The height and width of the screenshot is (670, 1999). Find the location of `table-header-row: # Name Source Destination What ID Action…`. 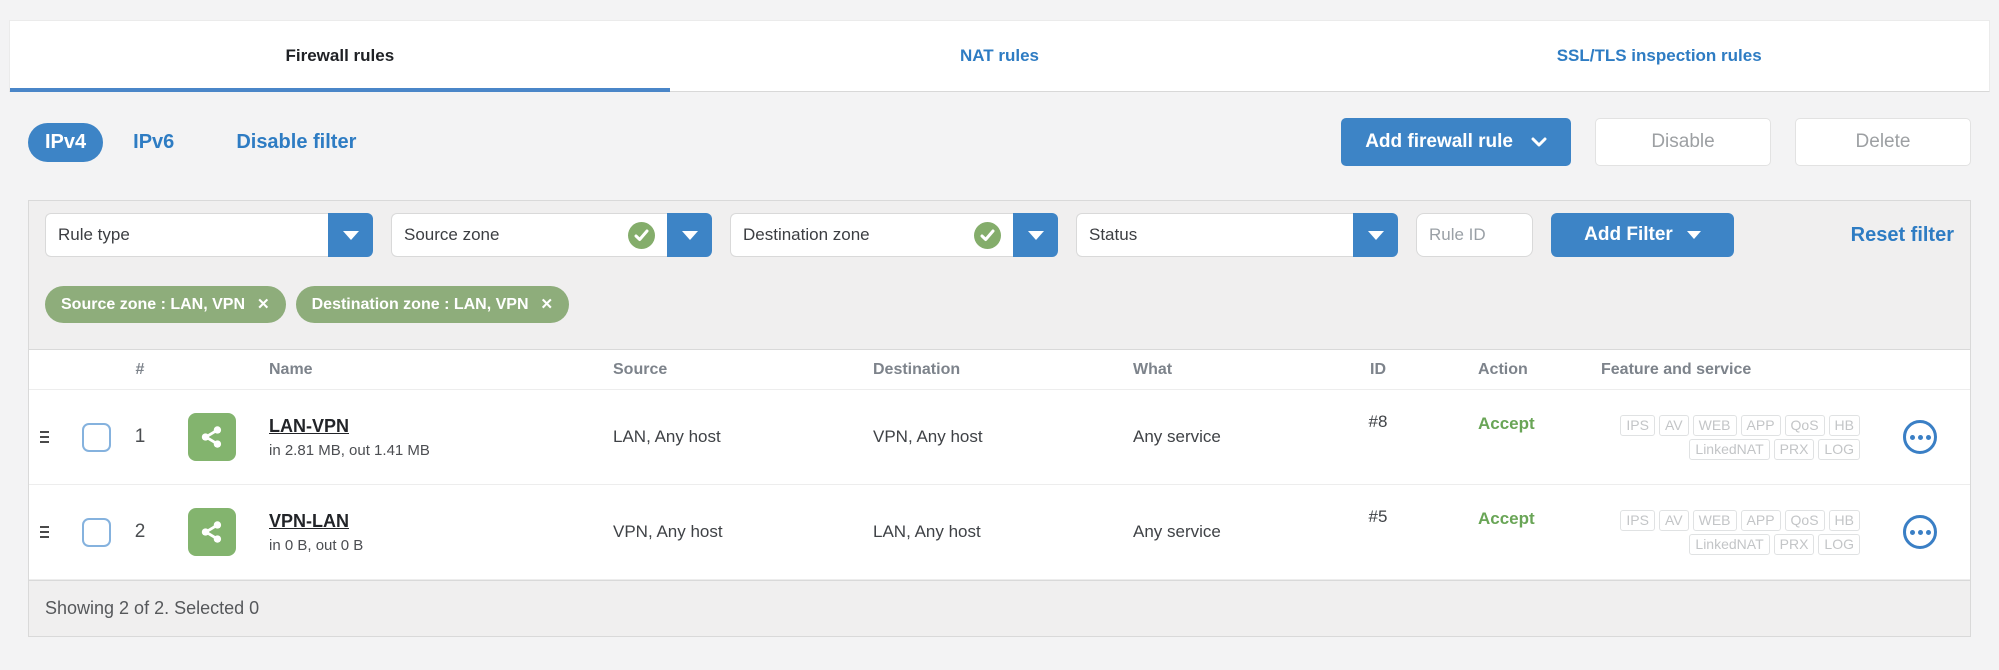

table-header-row: # Name Source Destination What ID Action… is located at coordinates (999, 370).